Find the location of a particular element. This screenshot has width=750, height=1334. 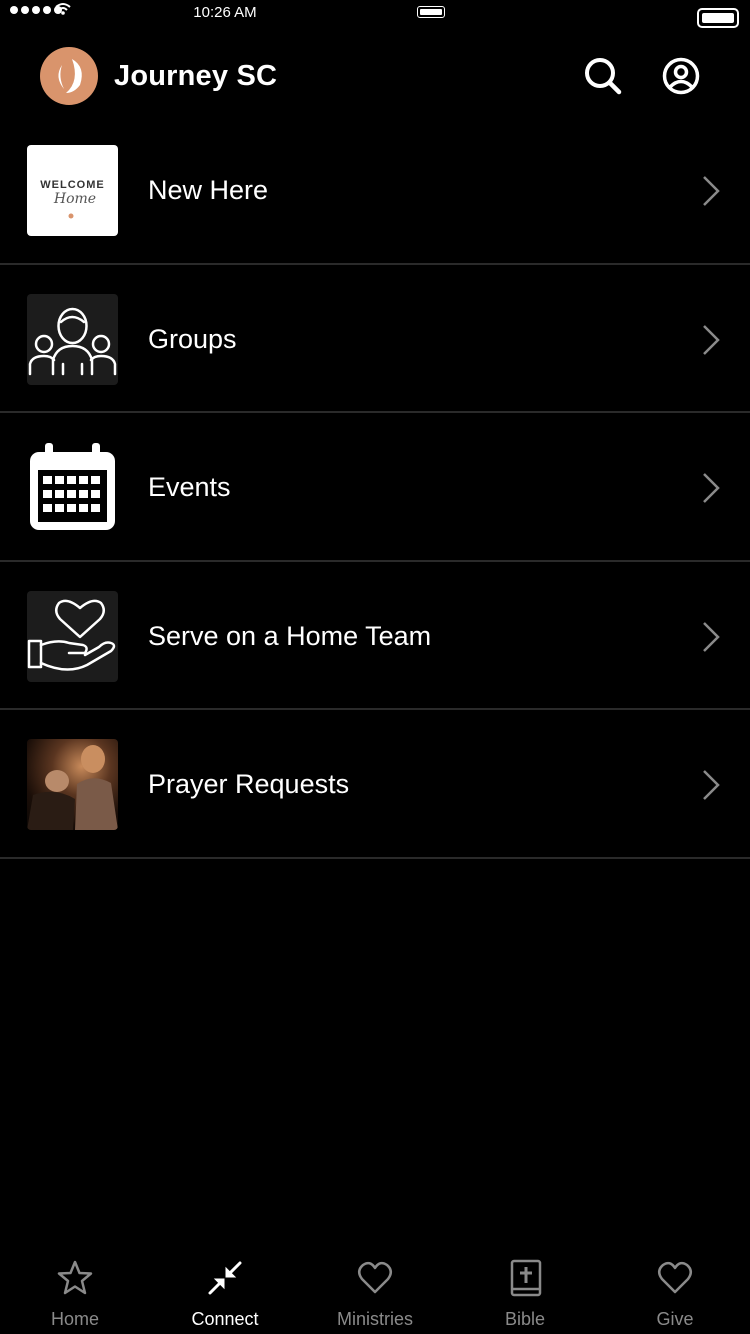

calendar-icon is located at coordinates (72, 487).